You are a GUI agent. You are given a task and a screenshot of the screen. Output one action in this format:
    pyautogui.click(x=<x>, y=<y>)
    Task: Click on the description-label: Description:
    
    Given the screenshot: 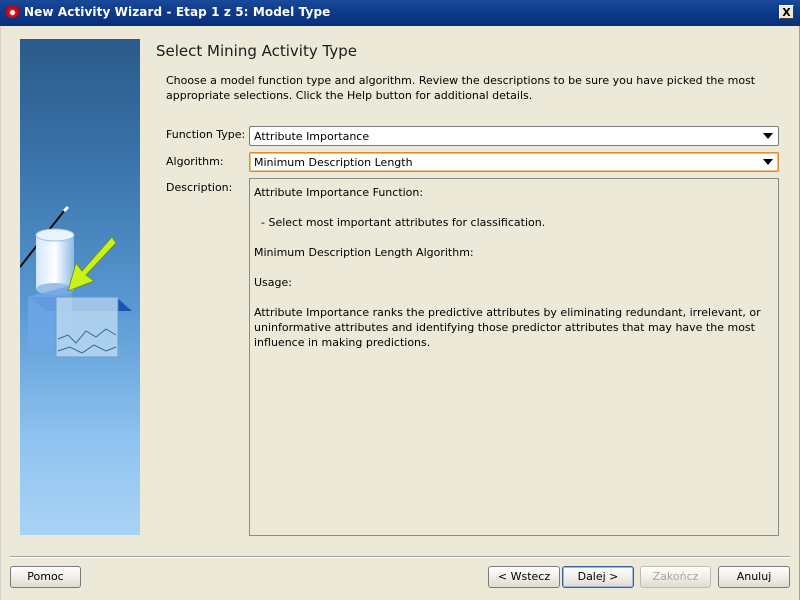 What is the action you would take?
    pyautogui.click(x=199, y=187)
    